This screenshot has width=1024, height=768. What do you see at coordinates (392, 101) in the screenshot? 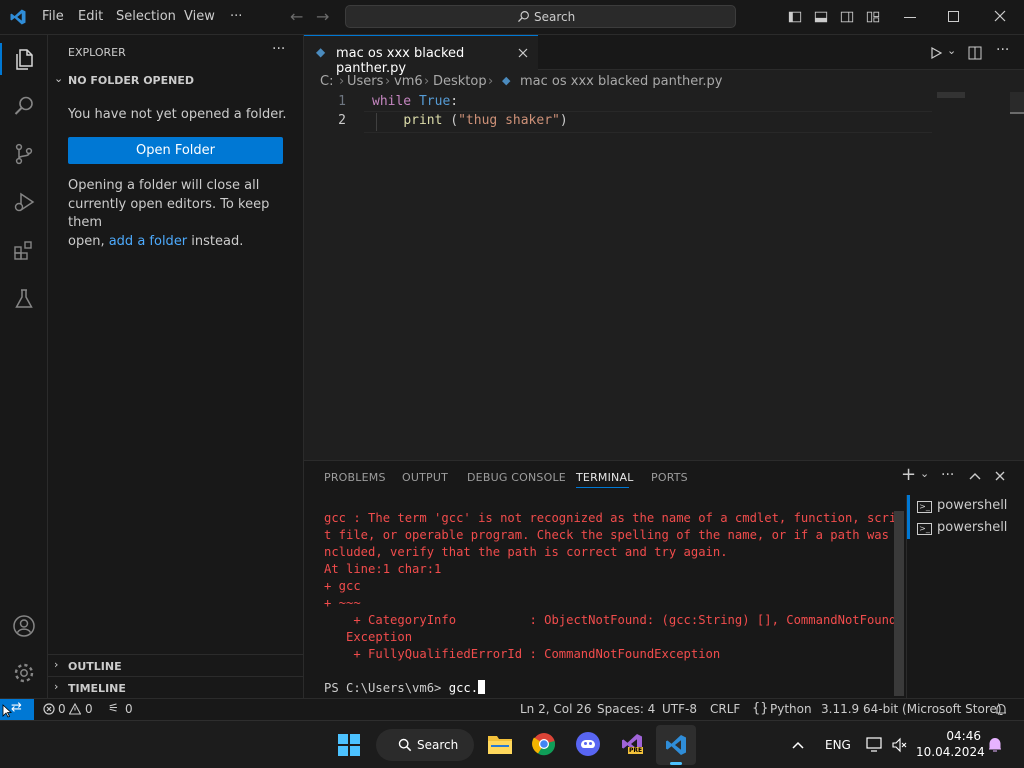
I see `keyword-token: while` at bounding box center [392, 101].